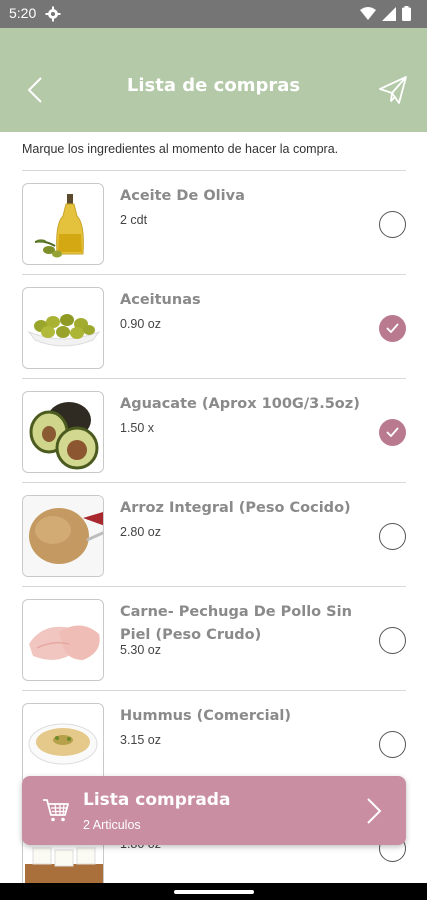 This screenshot has width=427, height=900. Describe the element at coordinates (213, 14) in the screenshot. I see `status-bar: 5:20` at that location.